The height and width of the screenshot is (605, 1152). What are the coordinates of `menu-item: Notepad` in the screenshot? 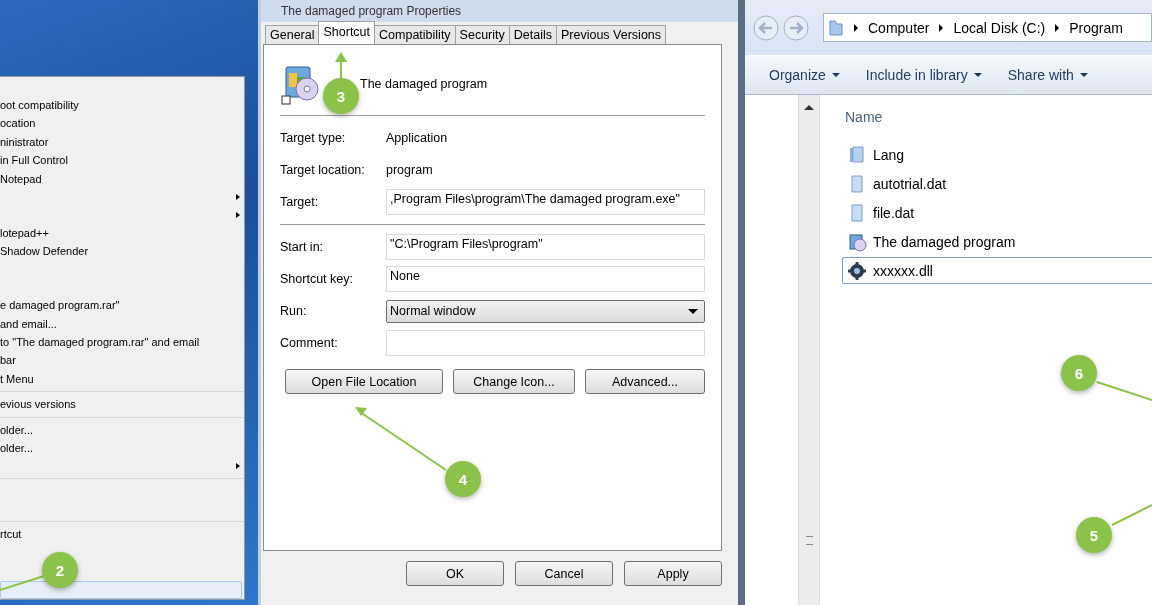 It's located at (122, 178).